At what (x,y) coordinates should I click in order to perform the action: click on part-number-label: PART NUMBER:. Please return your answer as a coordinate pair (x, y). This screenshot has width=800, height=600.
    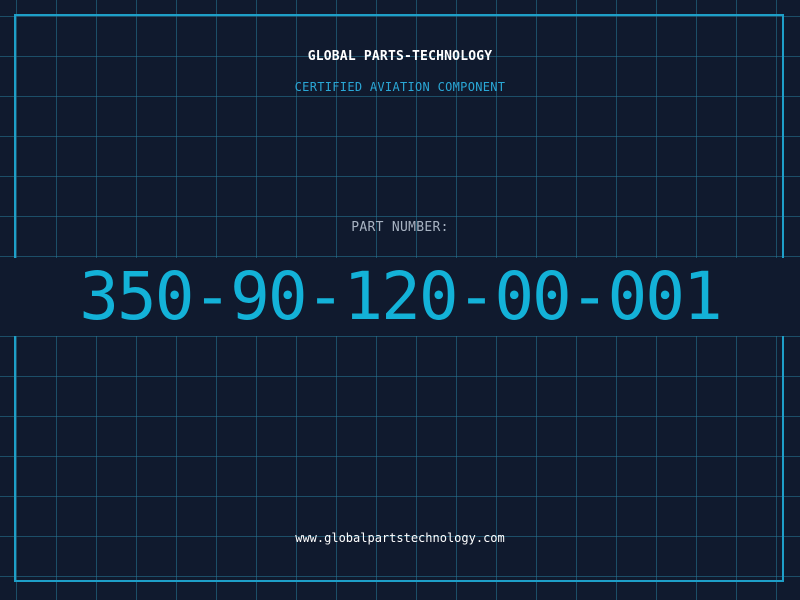
    Looking at the image, I should click on (400, 227).